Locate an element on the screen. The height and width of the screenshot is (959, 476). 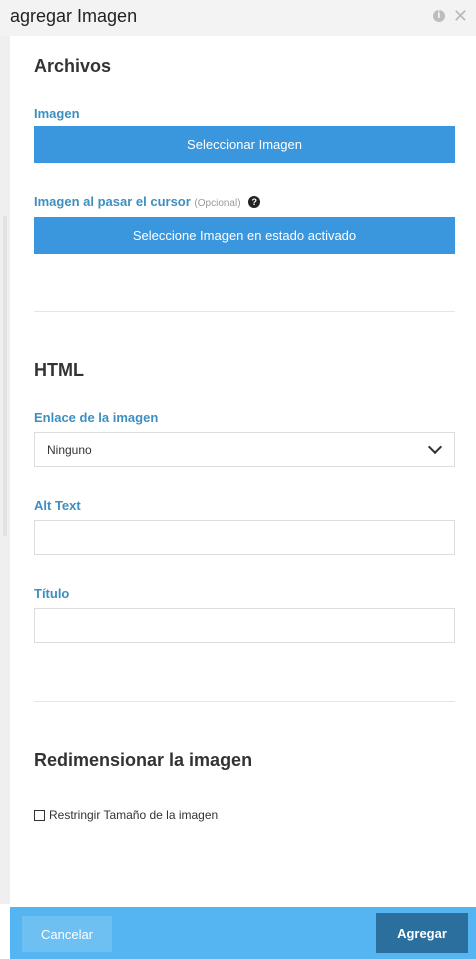
select-hover-image-button: Seleccione Imagen en estado activado is located at coordinates (244, 235).